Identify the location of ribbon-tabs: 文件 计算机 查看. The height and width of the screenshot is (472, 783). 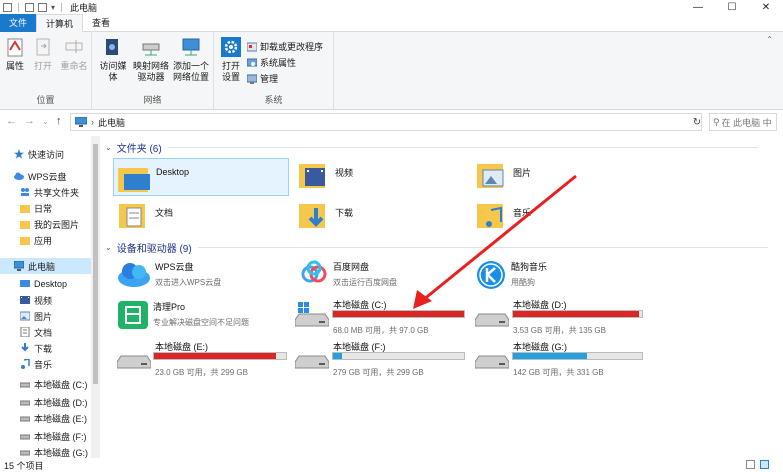
(391, 23).